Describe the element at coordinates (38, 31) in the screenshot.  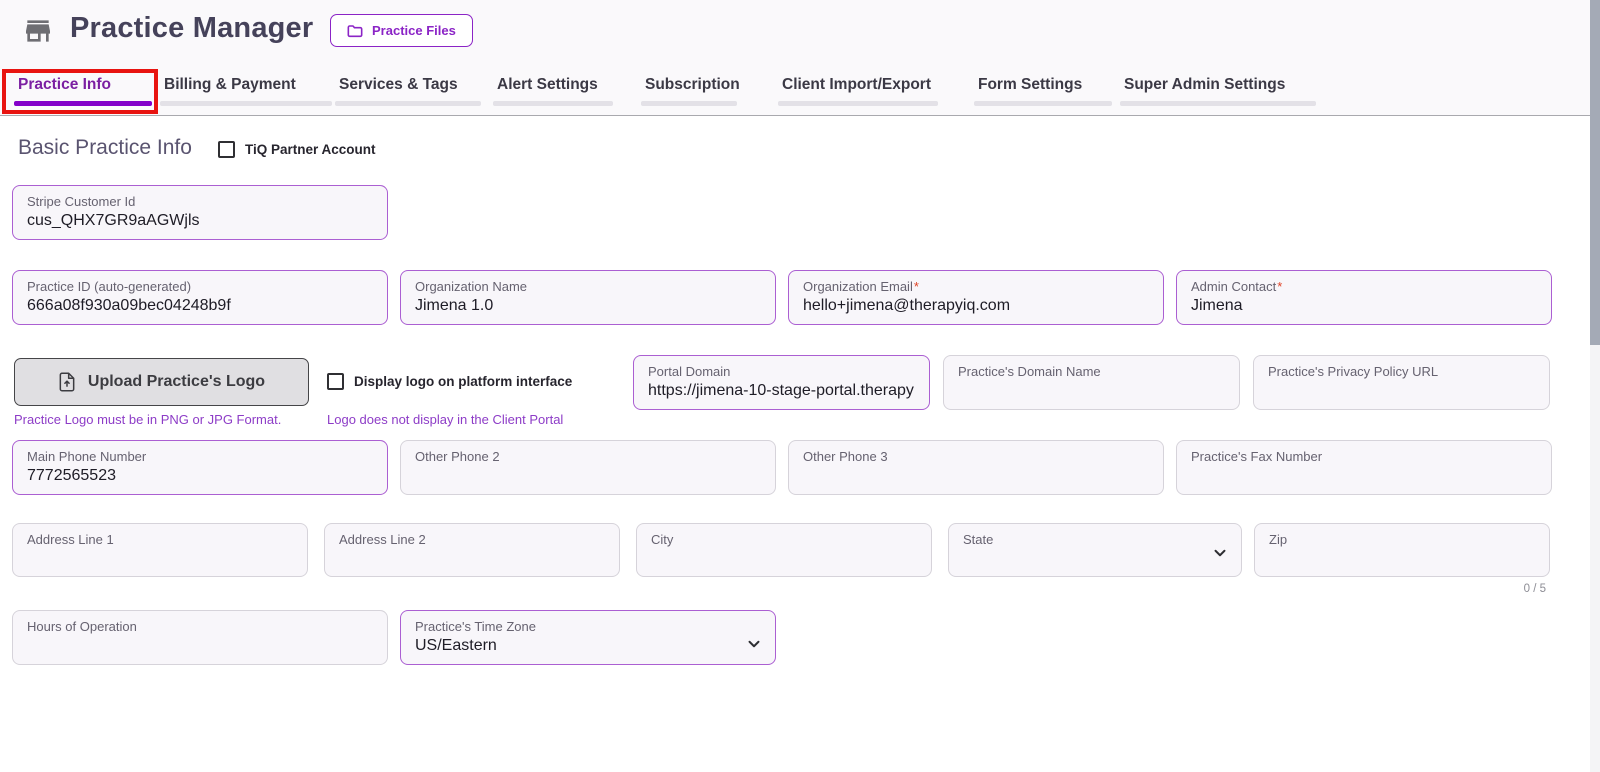
I see `storefront-icon` at that location.